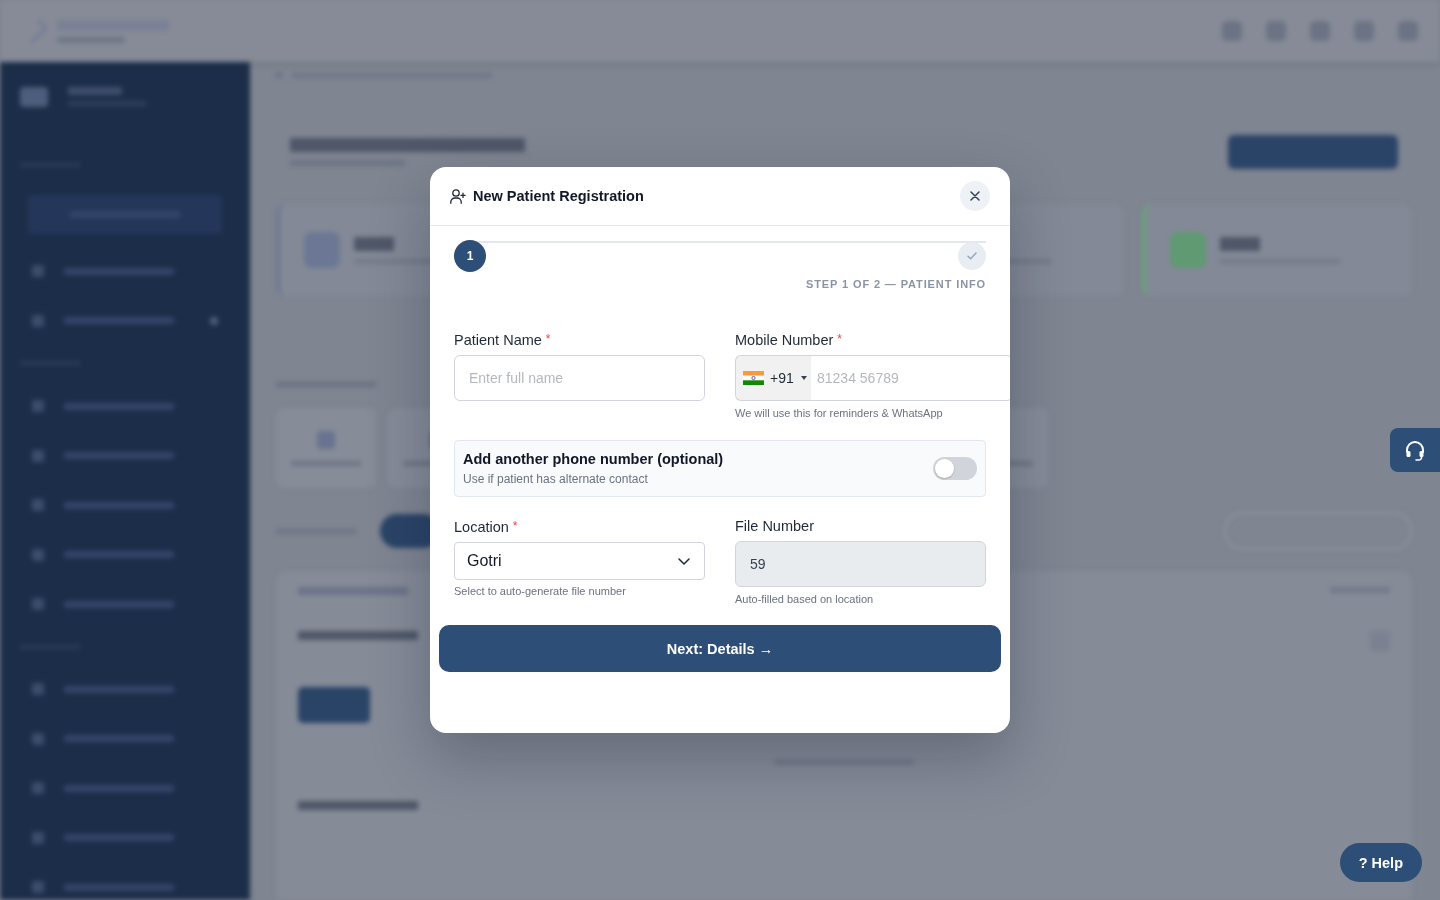 This screenshot has width=1440, height=900. Describe the element at coordinates (540, 591) in the screenshot. I see `field-hint: Select to auto-generate file number` at that location.